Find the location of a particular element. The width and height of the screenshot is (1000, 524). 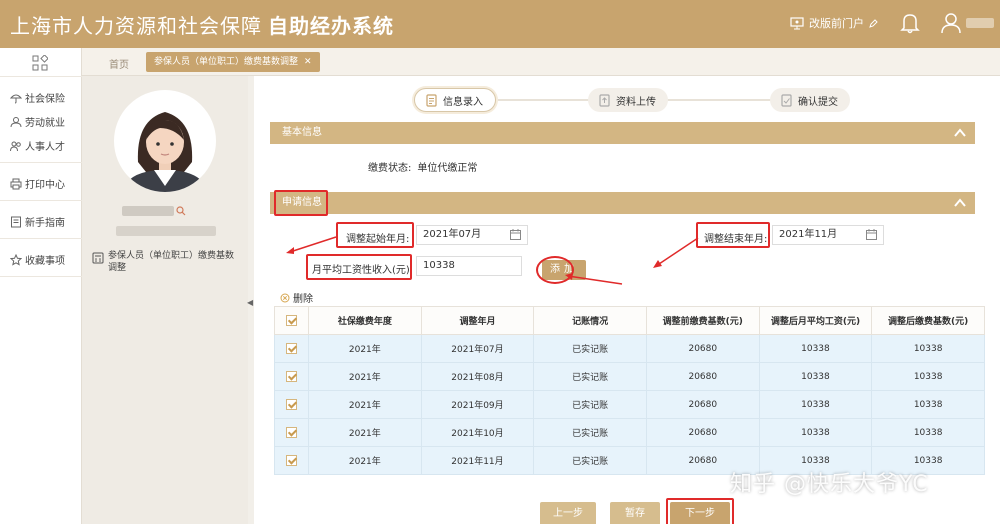

table-cell: 2021年 is located at coordinates (365, 432).